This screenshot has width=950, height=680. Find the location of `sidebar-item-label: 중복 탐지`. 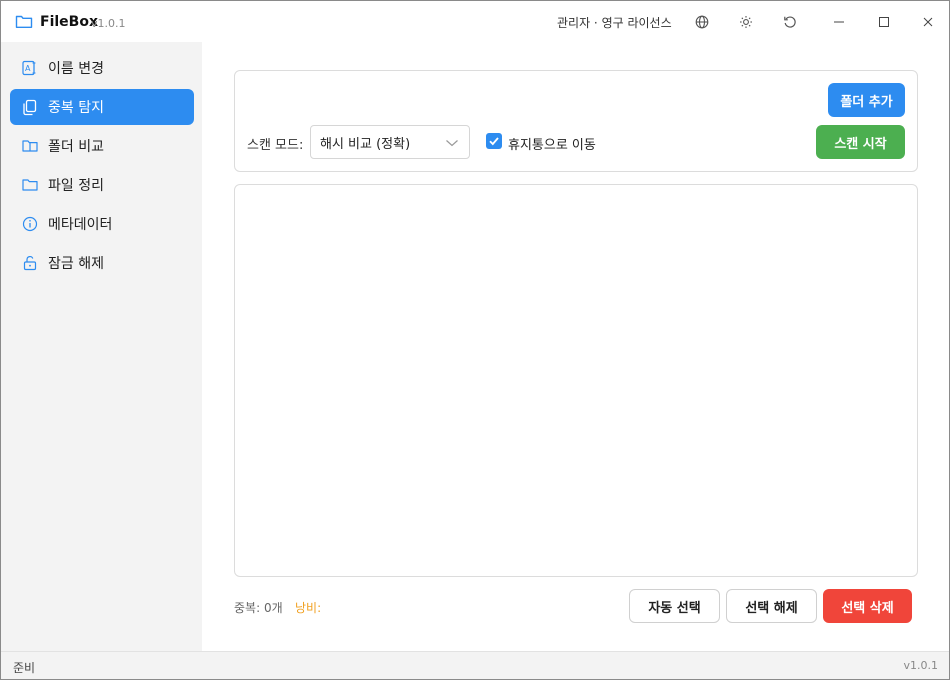

sidebar-item-label: 중복 탐지 is located at coordinates (76, 108).